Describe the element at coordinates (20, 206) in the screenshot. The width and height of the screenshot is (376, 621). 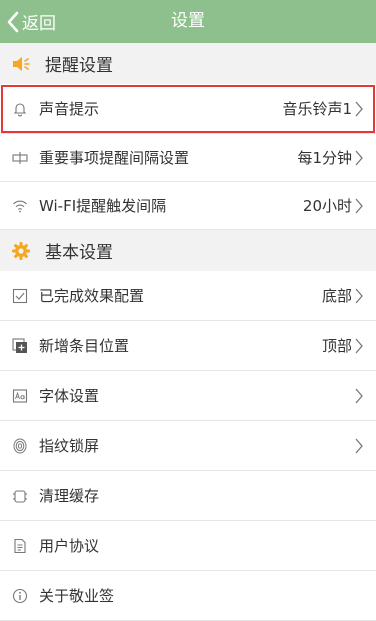
I see `wifi-icon` at that location.